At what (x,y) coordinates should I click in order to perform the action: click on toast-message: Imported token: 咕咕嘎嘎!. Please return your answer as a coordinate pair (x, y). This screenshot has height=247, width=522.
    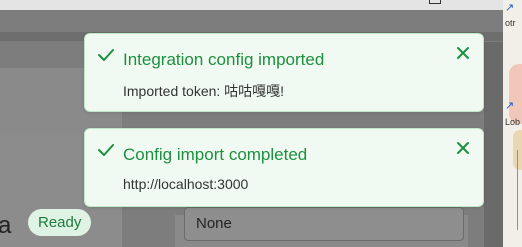
    Looking at the image, I should click on (204, 91).